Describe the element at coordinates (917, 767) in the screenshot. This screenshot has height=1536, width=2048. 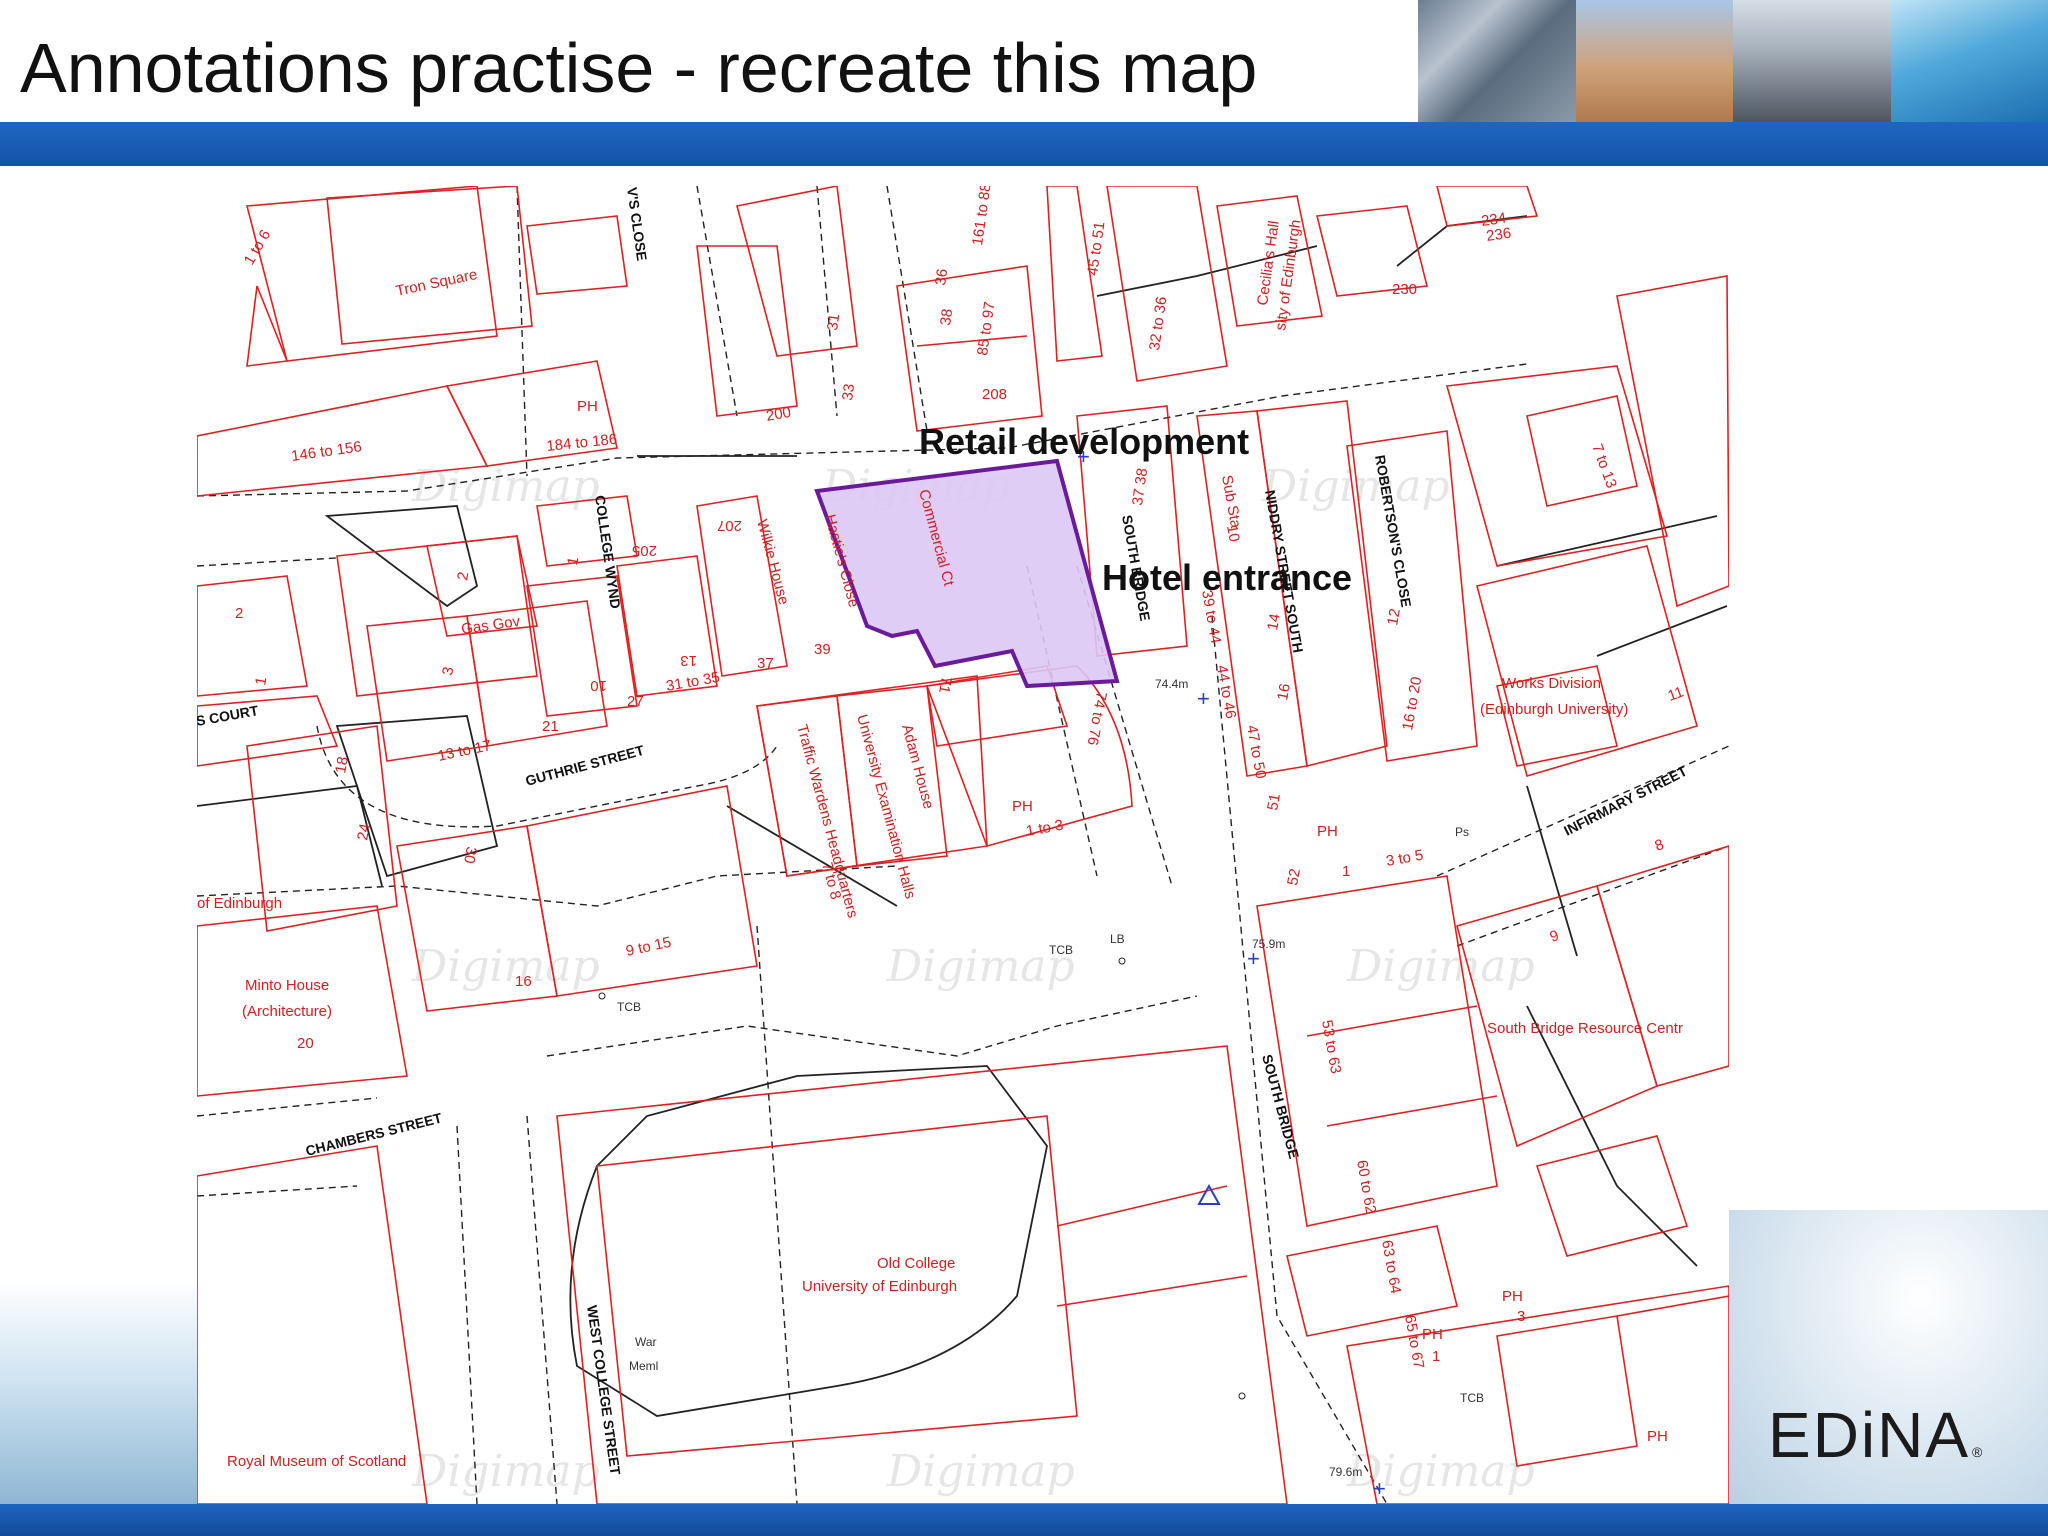
I see `svg-text: Adam House` at that location.